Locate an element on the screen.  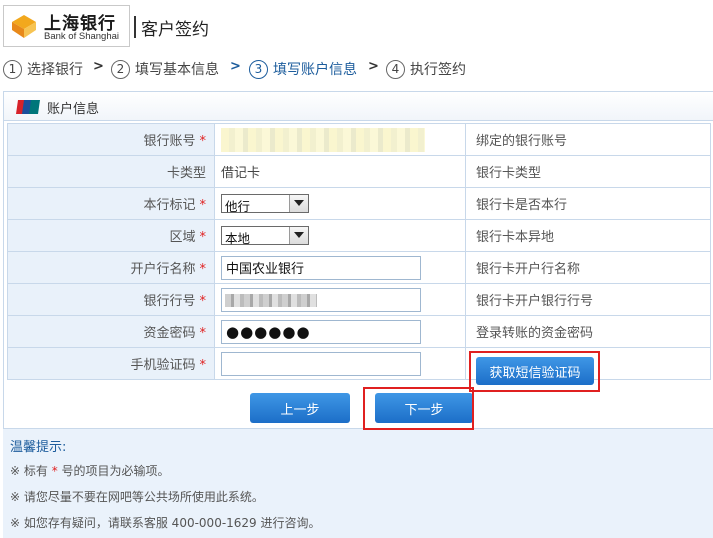
step-number: 1 is located at coordinates (12, 69).